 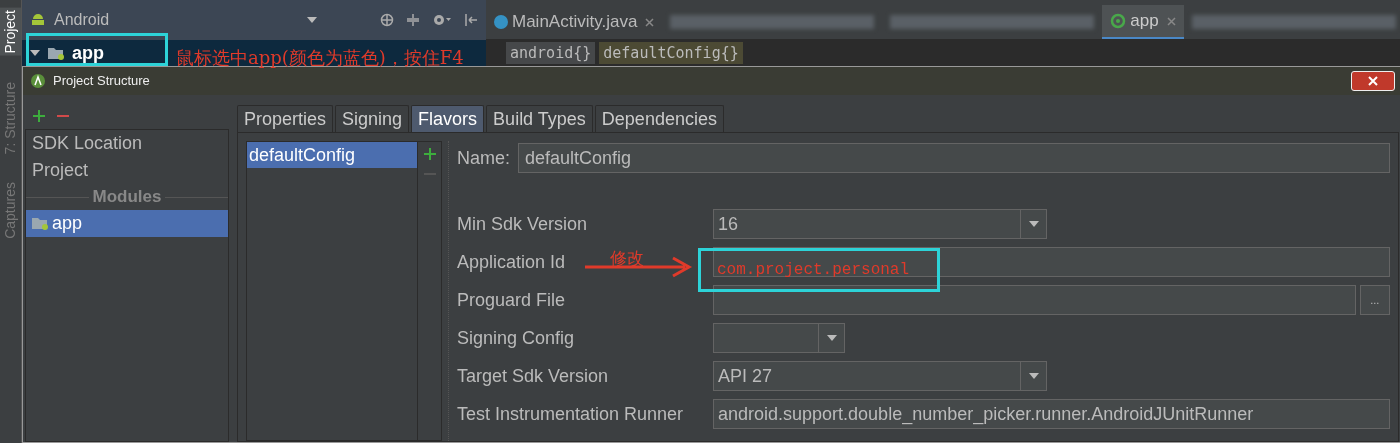 What do you see at coordinates (574, 22) in the screenshot?
I see `editor-tab: MainActivity.java` at bounding box center [574, 22].